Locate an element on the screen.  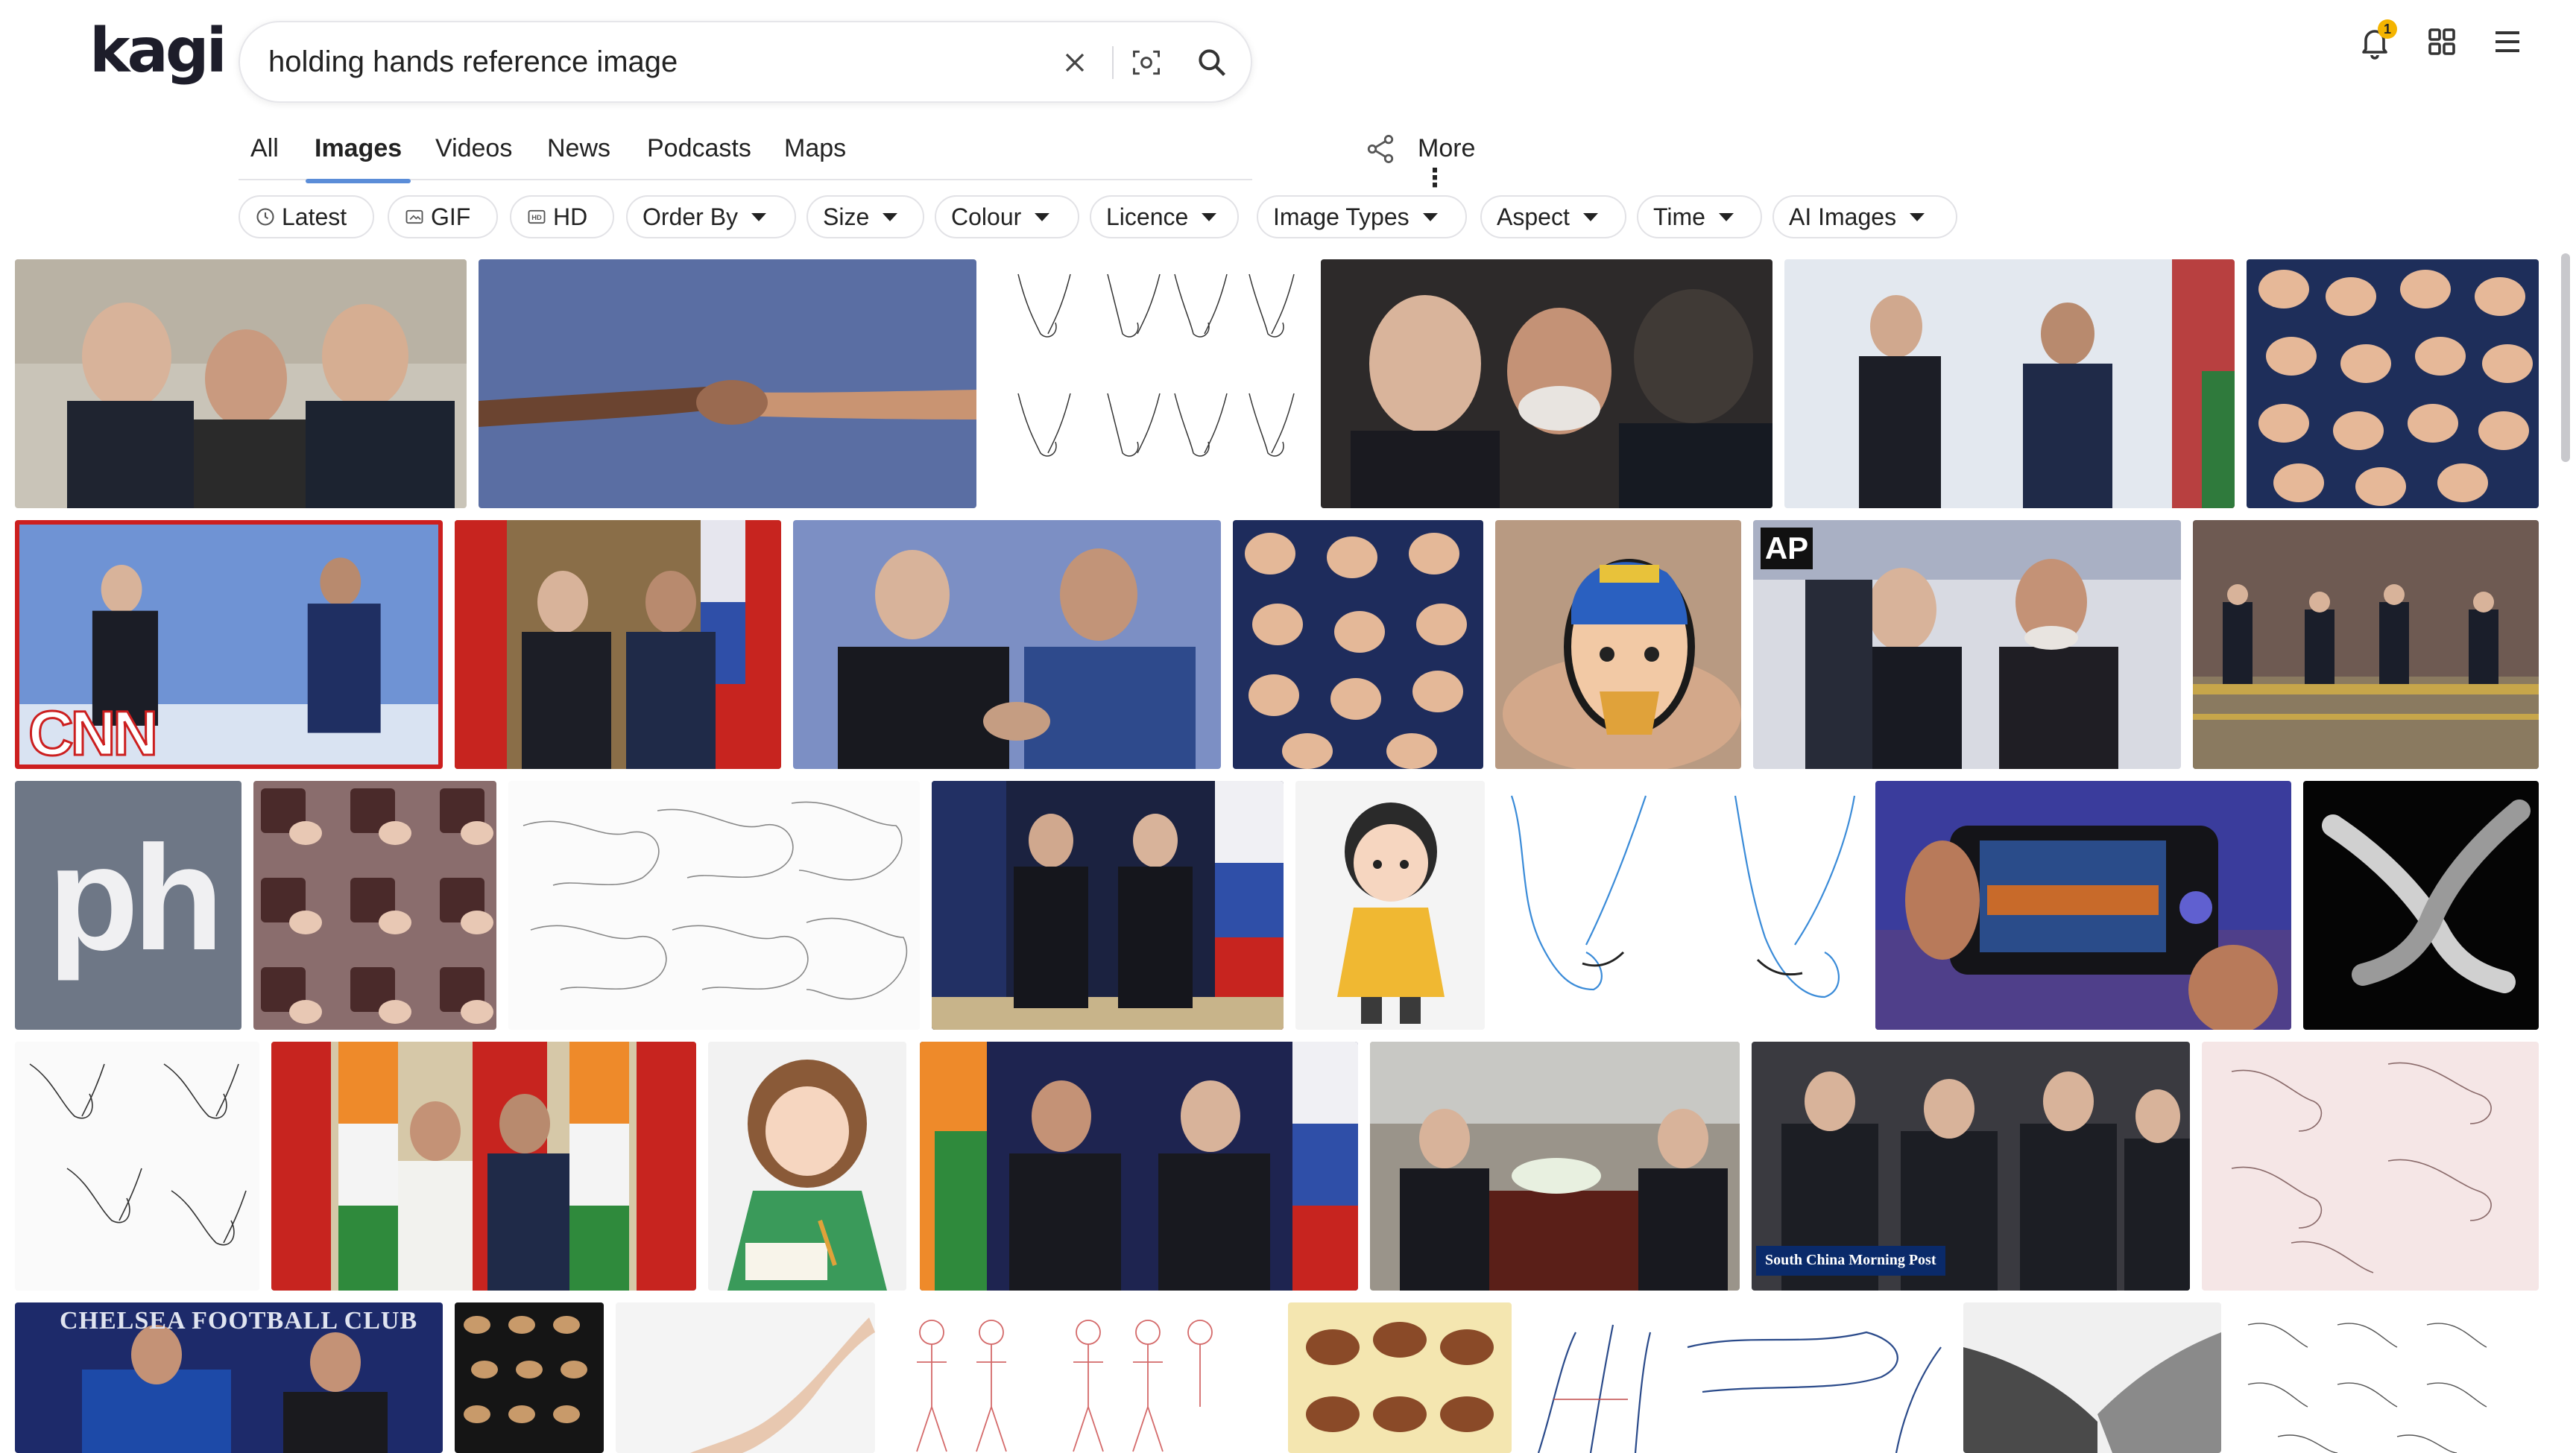
notification-badge: 1 is located at coordinates (2388, 29).